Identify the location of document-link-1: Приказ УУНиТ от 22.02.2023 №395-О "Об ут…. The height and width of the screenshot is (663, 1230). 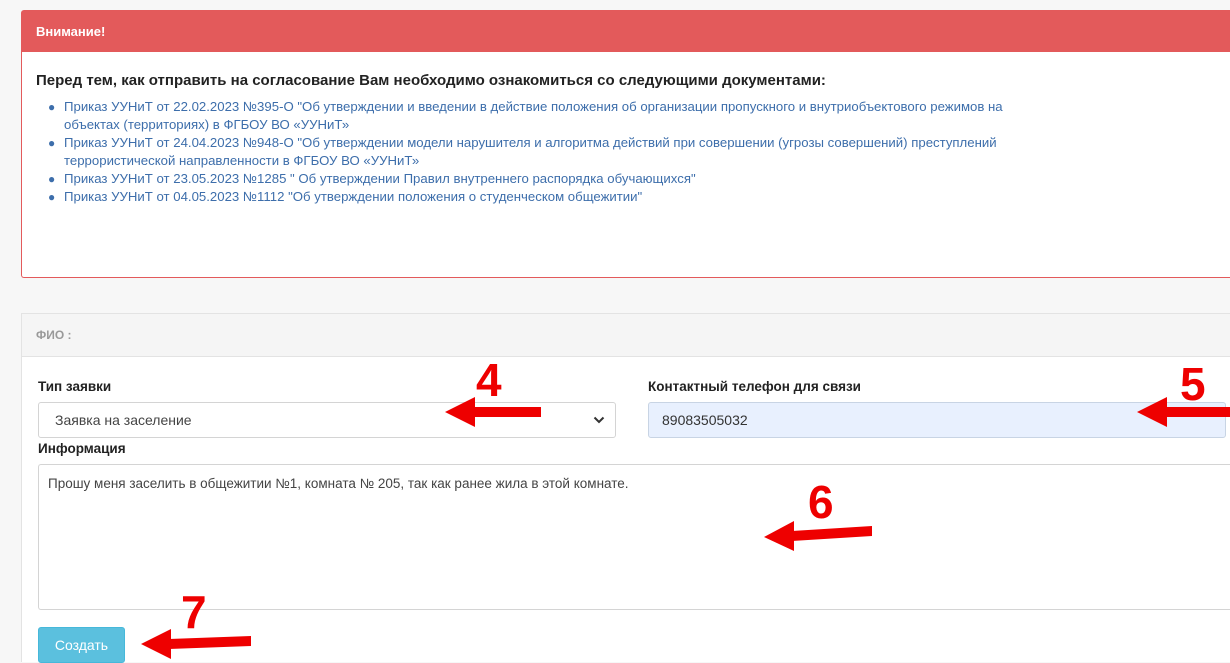
(640, 116).